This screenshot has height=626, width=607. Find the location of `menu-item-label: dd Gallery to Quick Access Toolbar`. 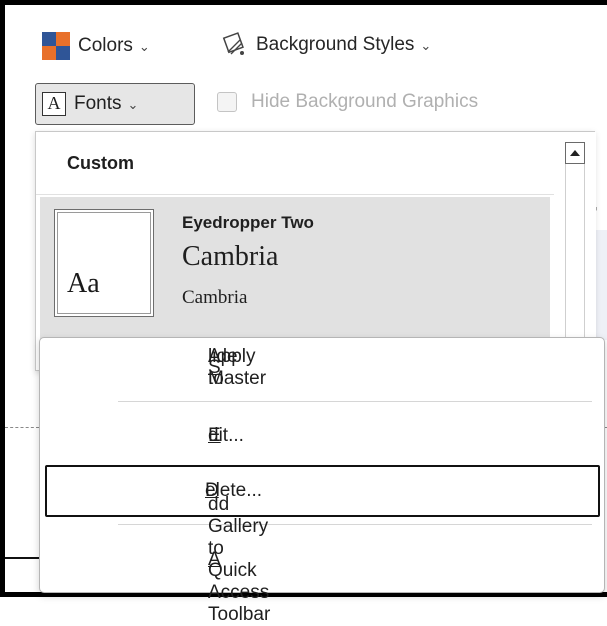

menu-item-label: dd Gallery to Quick Access Toolbar is located at coordinates (239, 559).